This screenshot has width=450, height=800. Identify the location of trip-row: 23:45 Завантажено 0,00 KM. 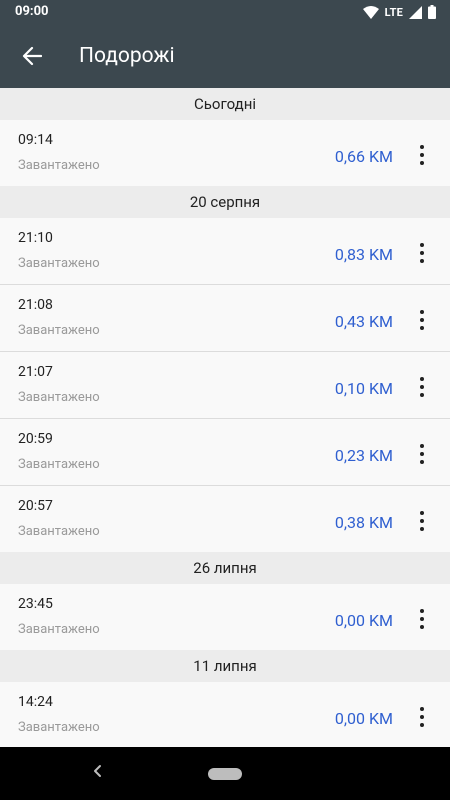
(225, 617).